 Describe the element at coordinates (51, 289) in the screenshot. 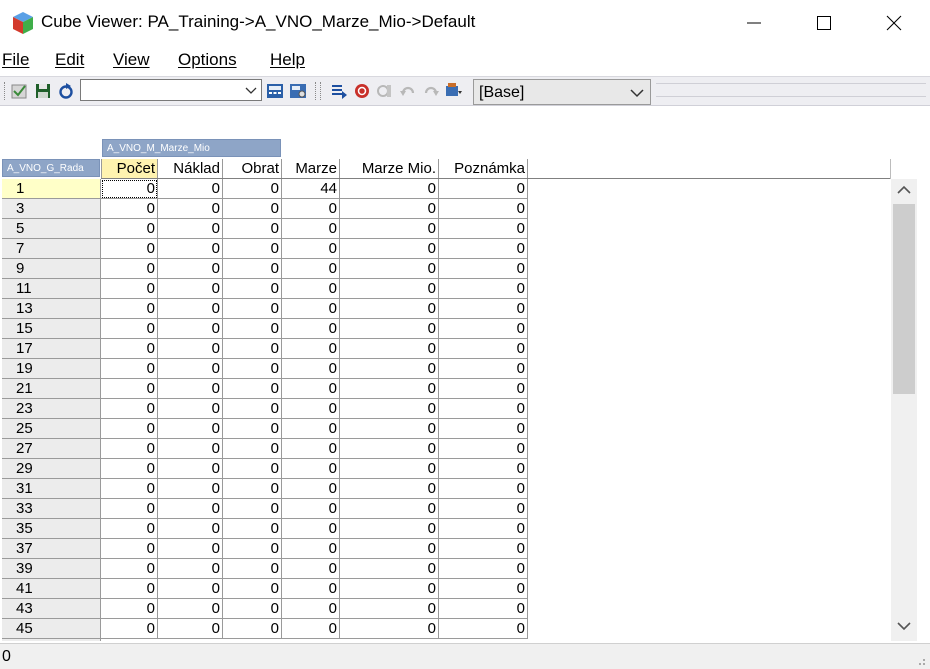

I see `row-header: 11` at that location.